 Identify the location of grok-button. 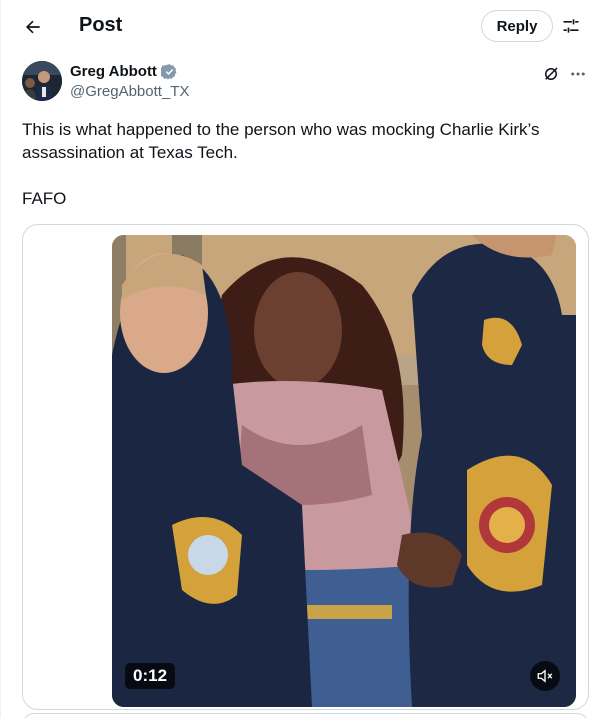
(551, 74).